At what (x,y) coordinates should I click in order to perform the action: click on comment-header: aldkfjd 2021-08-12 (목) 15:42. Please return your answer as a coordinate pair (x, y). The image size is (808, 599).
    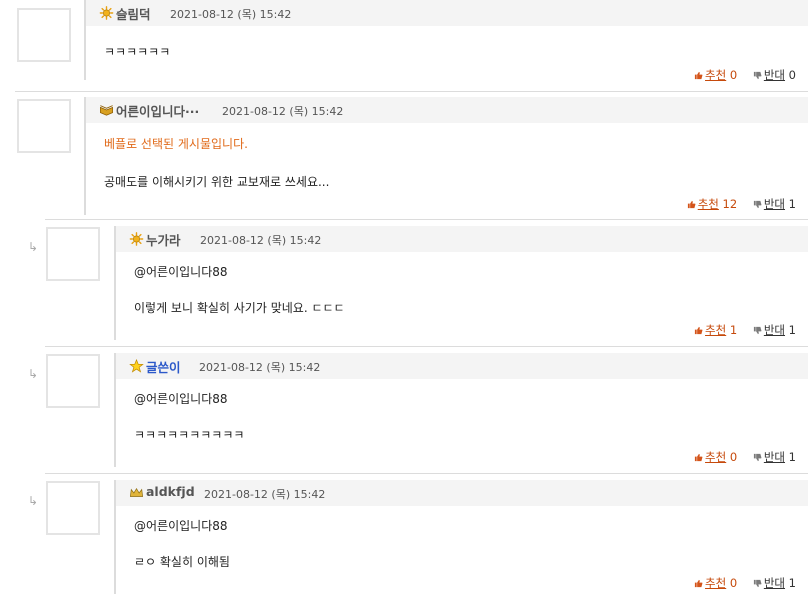
    Looking at the image, I should click on (462, 493).